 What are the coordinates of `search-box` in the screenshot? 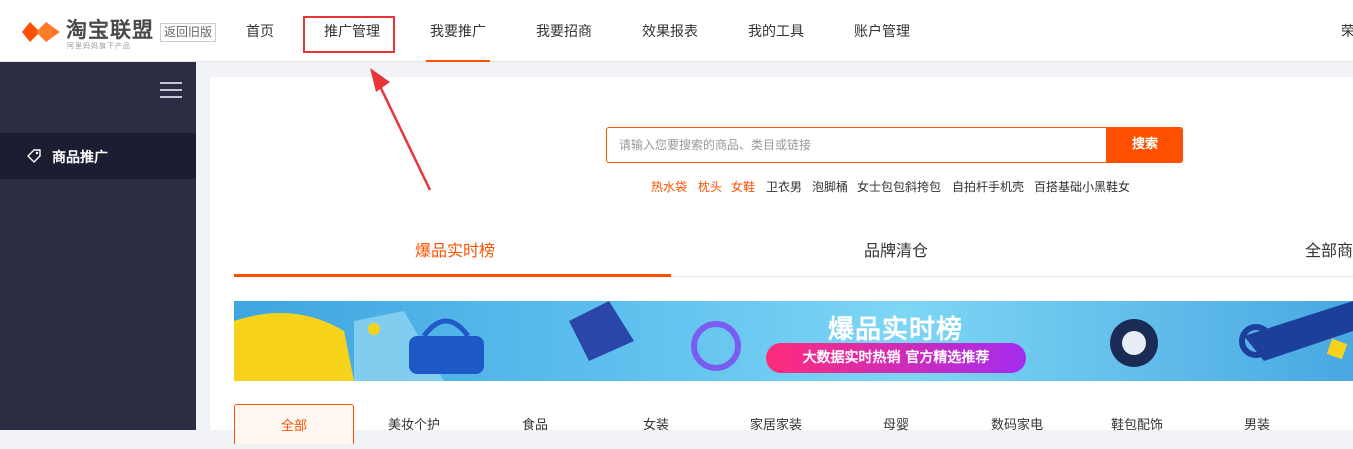 It's located at (856, 145).